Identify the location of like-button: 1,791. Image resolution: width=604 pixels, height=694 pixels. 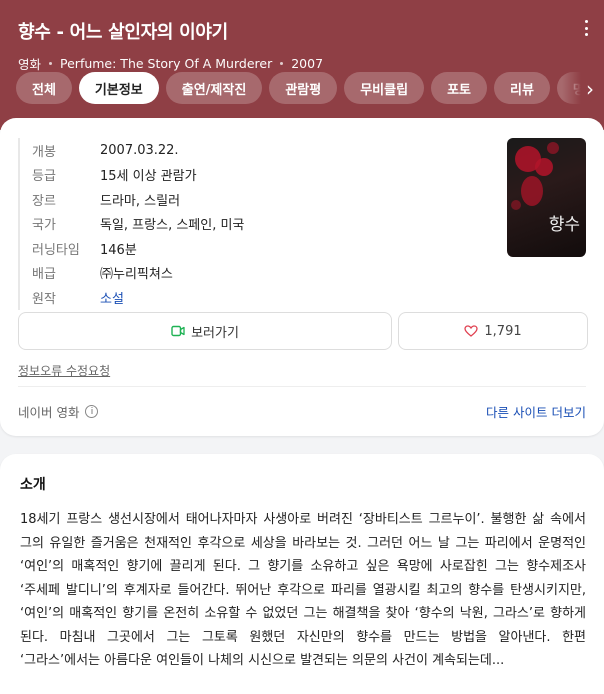
(493, 331).